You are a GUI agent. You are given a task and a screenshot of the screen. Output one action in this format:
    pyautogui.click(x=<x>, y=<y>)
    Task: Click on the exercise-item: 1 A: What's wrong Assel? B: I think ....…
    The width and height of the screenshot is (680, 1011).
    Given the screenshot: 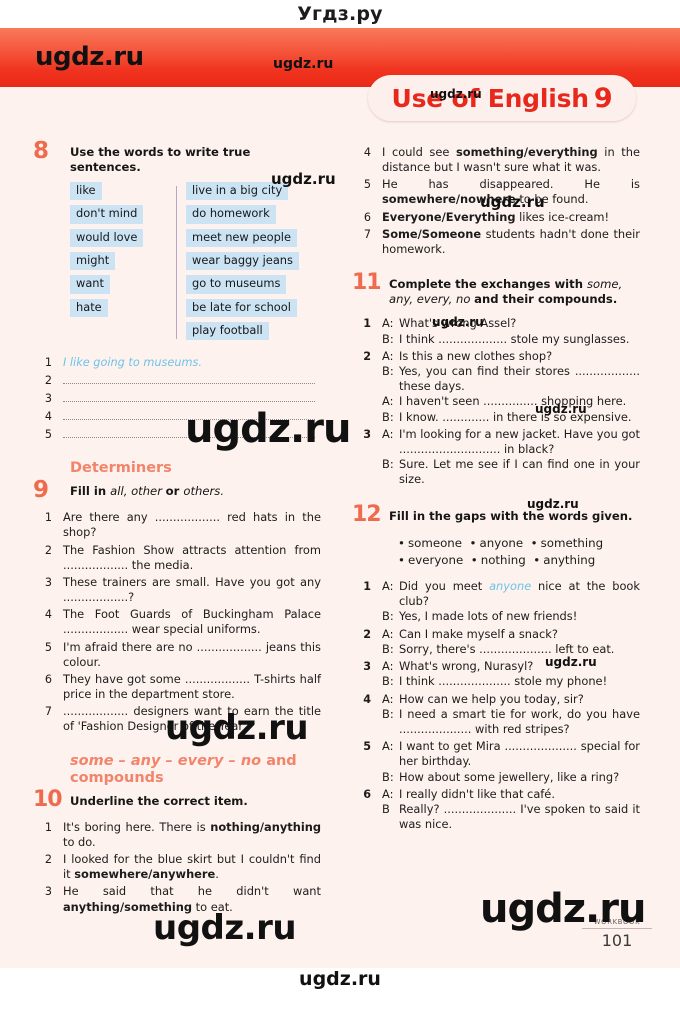 What is the action you would take?
    pyautogui.click(x=496, y=331)
    